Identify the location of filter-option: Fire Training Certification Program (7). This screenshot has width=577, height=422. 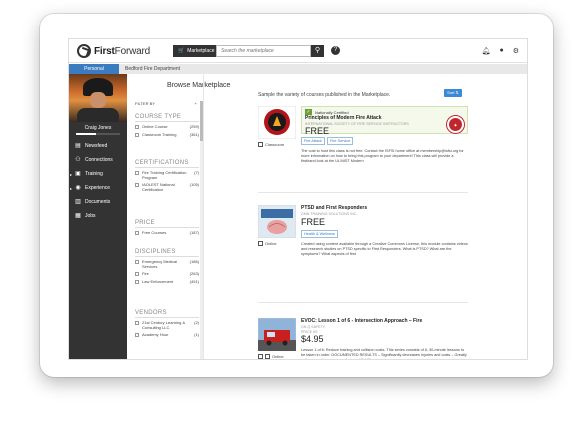
(167, 175).